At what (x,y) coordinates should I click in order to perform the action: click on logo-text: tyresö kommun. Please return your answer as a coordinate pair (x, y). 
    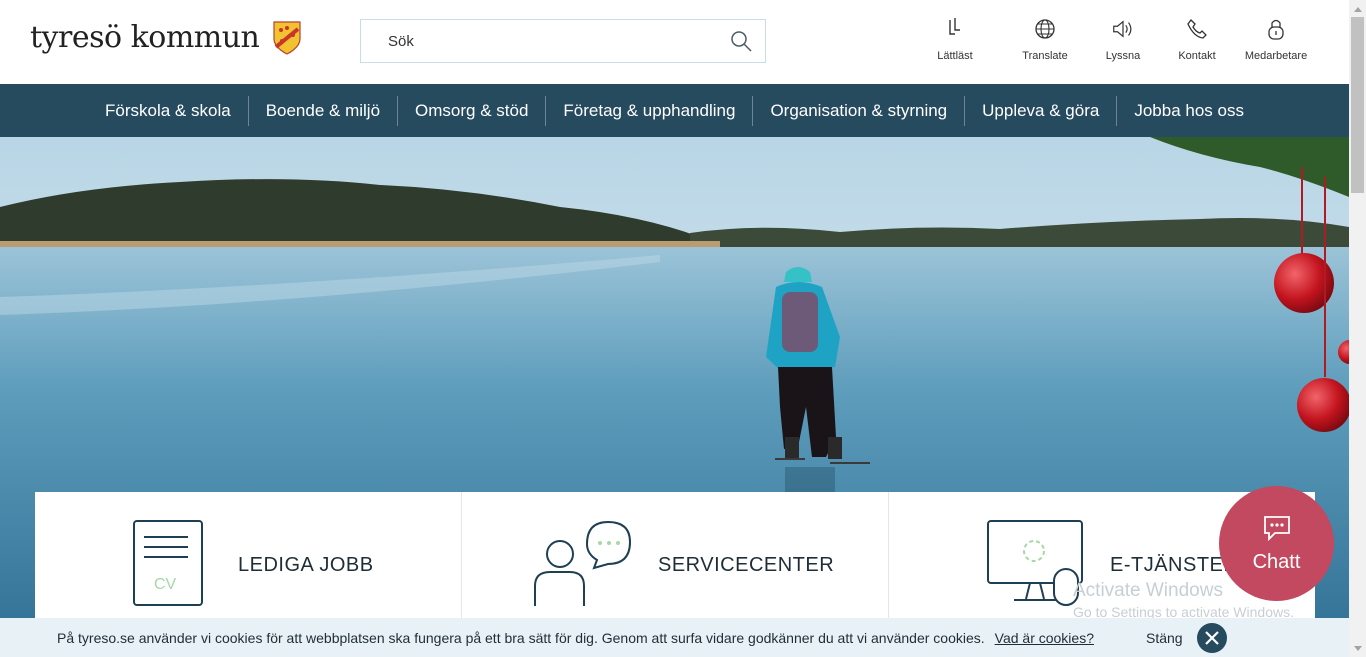
    Looking at the image, I should click on (145, 37).